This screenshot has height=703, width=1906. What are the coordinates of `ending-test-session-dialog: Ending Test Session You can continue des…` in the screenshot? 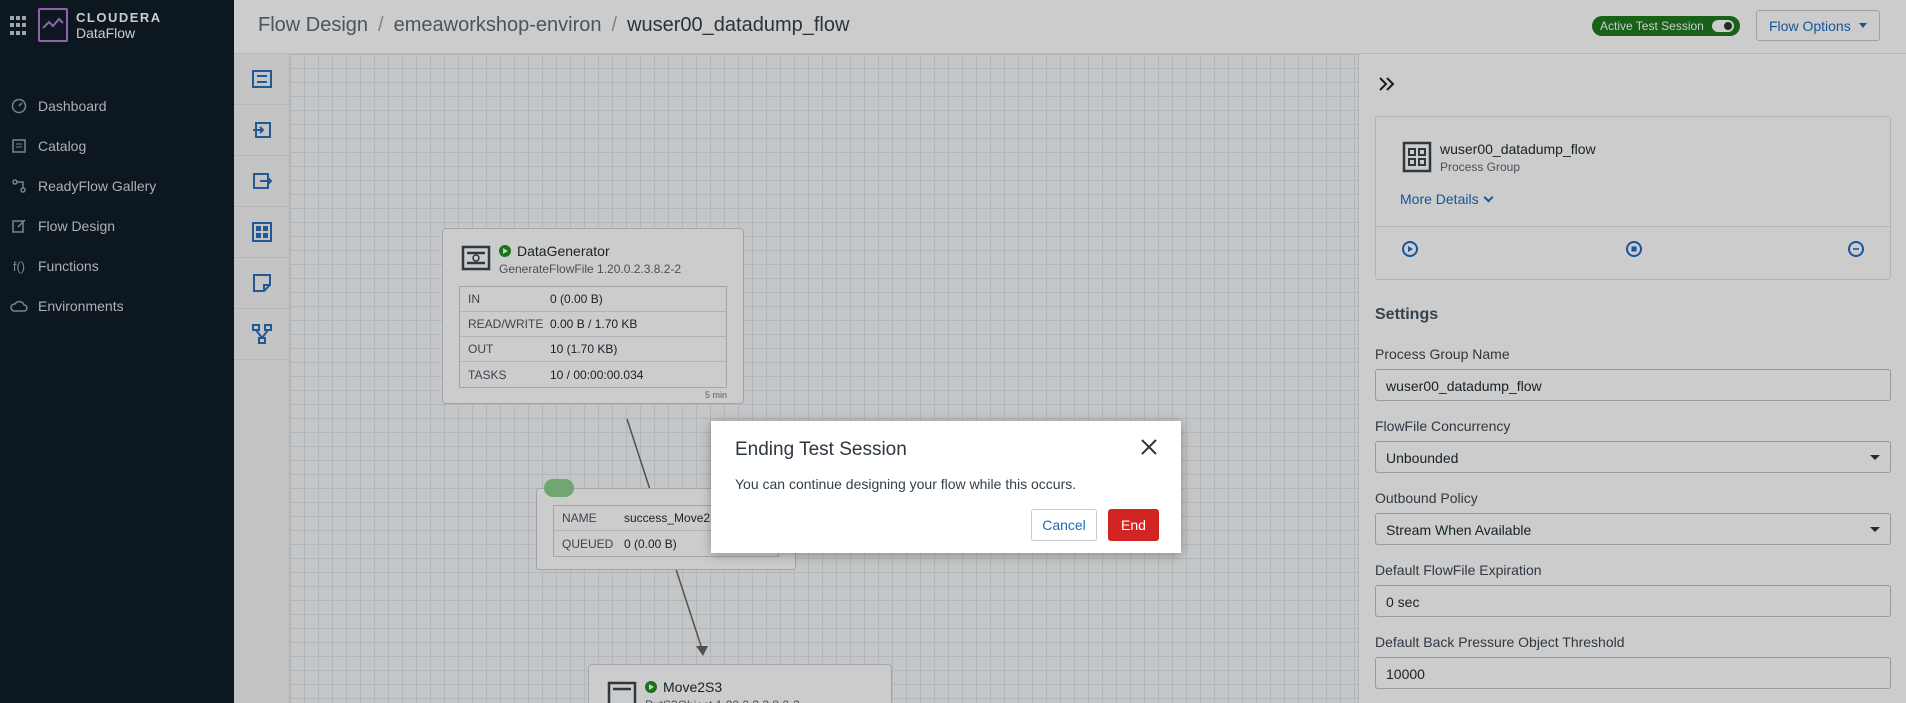 It's located at (946, 487).